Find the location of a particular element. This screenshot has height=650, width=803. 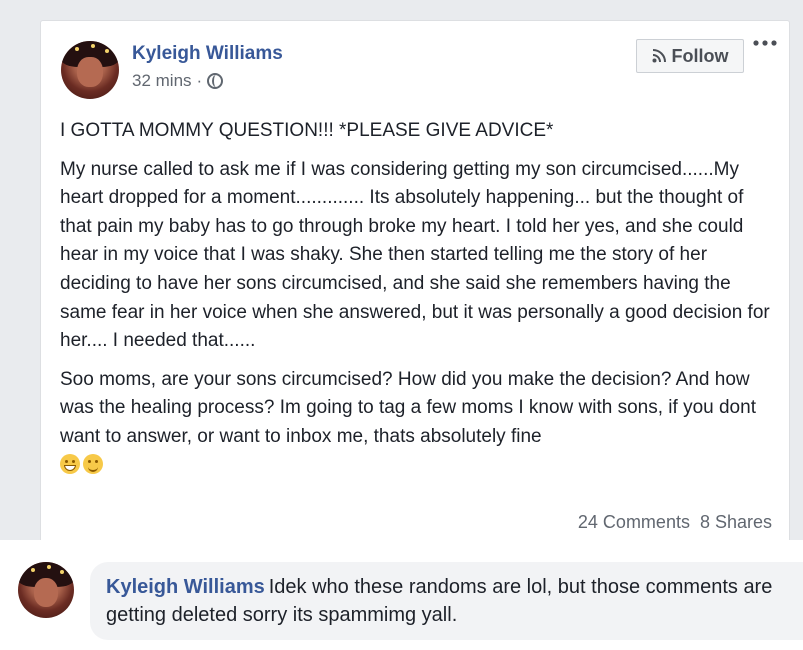

grinning-squinting-emoji-icon is located at coordinates (70, 463).